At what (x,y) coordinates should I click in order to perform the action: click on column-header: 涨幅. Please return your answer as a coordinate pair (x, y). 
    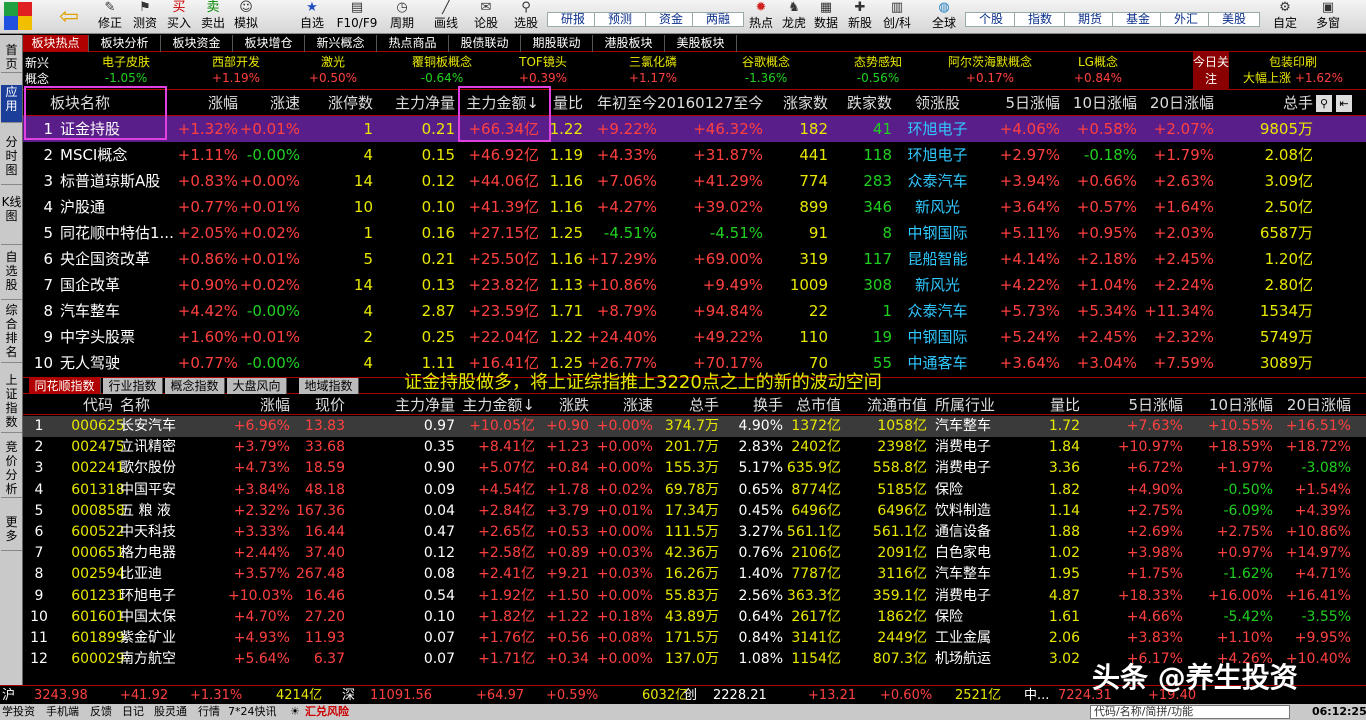
    Looking at the image, I should click on (259, 405).